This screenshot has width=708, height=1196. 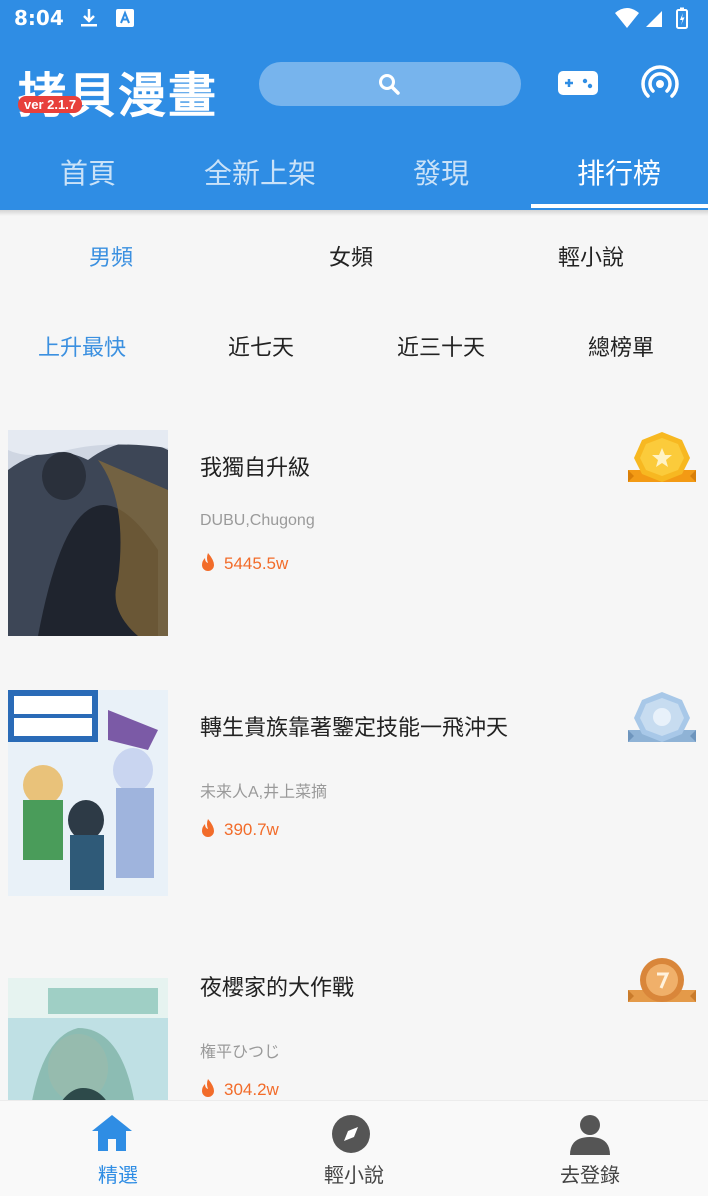 I want to click on comic-author: 未来人A,井上菜摘, so click(x=264, y=792).